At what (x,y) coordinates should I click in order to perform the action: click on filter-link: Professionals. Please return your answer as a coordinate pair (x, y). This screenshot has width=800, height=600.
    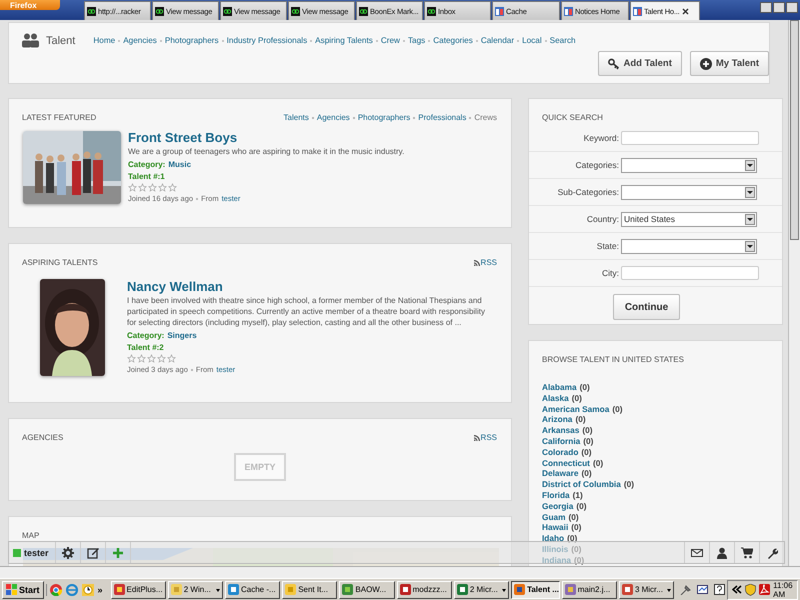
    Looking at the image, I should click on (442, 117).